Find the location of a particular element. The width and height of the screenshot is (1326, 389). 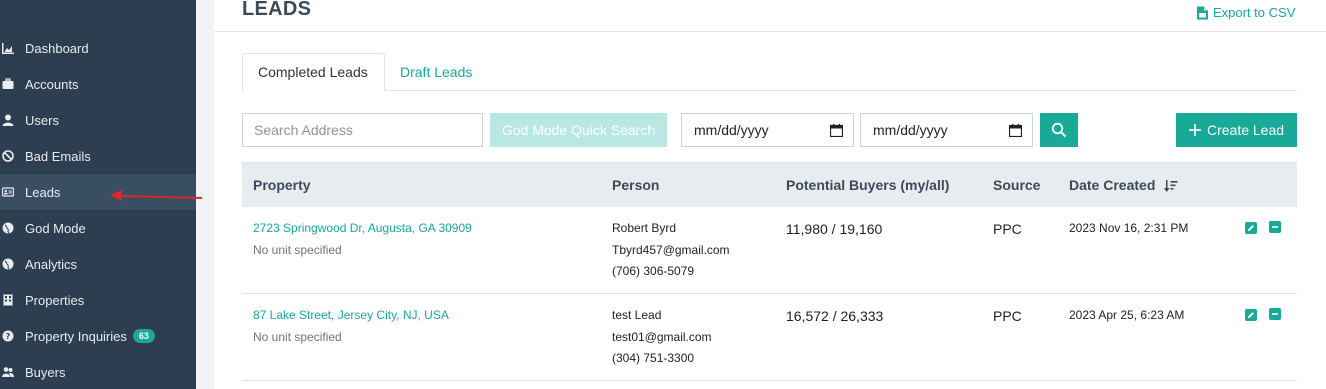

sidebar-item-properties: Properties is located at coordinates (98, 300).